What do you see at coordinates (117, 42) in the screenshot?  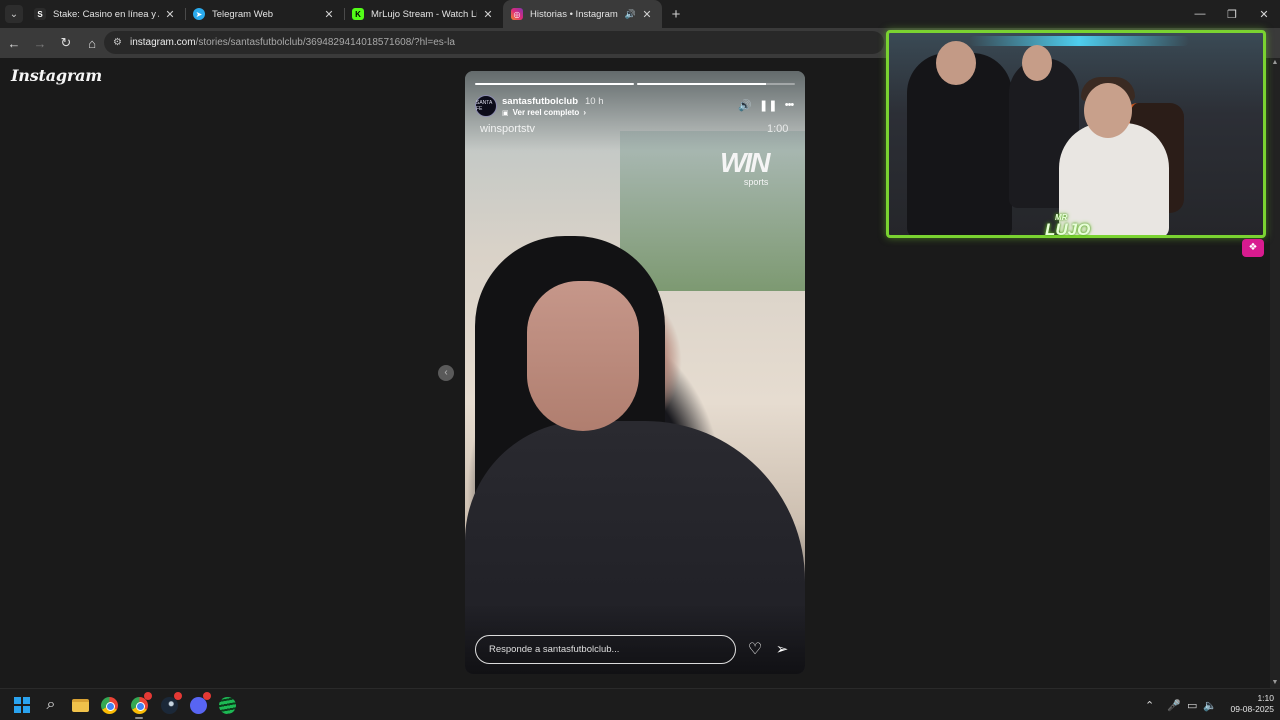 I see `site-info-icon: ⚙` at bounding box center [117, 42].